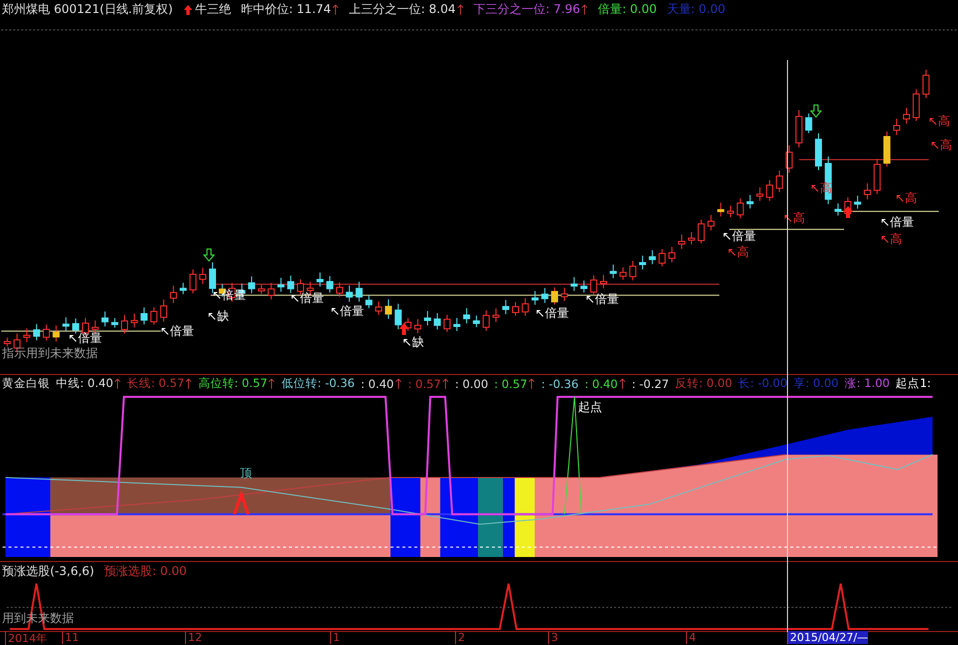  What do you see at coordinates (145, 571) in the screenshot?
I see `legend-value: 预涨选股: 0.00` at bounding box center [145, 571].